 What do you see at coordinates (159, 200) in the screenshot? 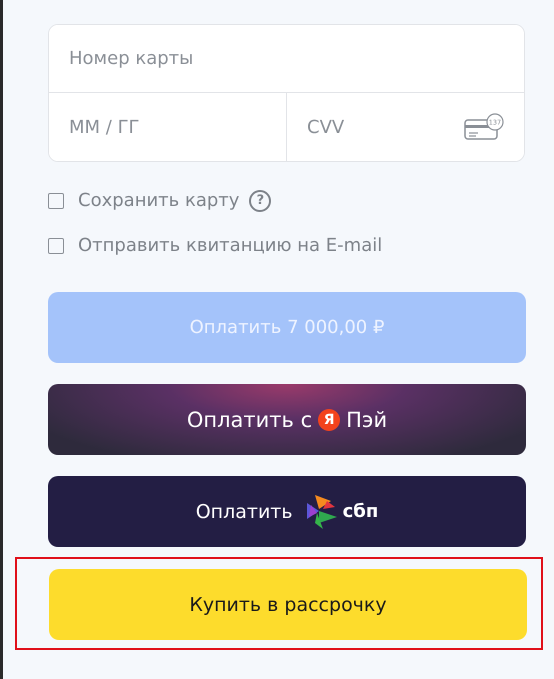
I see `option-label: Сохранить карту` at bounding box center [159, 200].